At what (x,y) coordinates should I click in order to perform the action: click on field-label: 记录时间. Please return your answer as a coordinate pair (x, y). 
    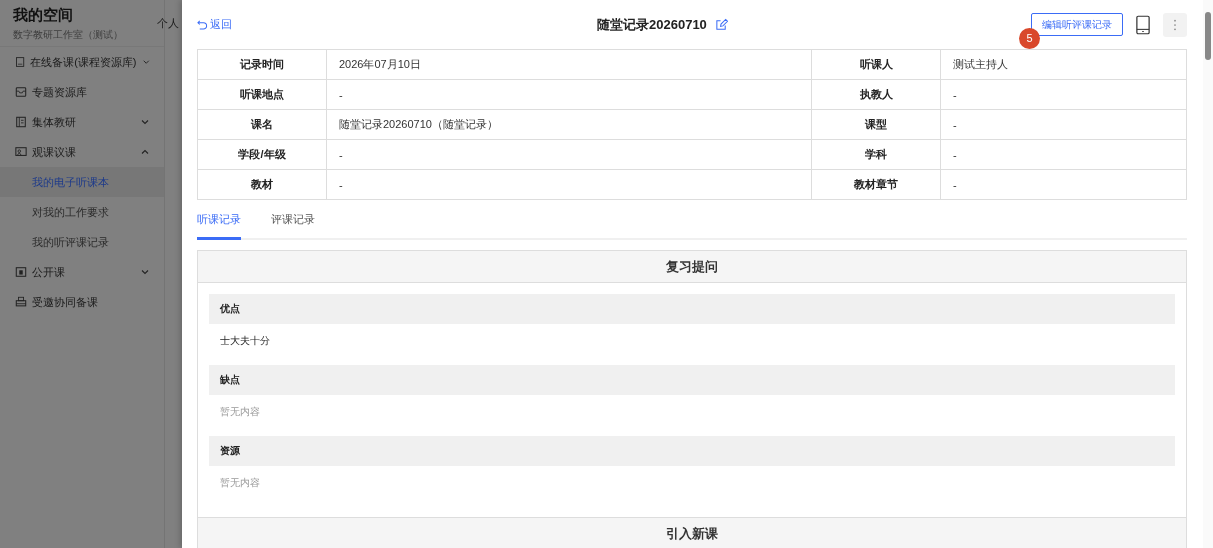
    Looking at the image, I should click on (262, 64).